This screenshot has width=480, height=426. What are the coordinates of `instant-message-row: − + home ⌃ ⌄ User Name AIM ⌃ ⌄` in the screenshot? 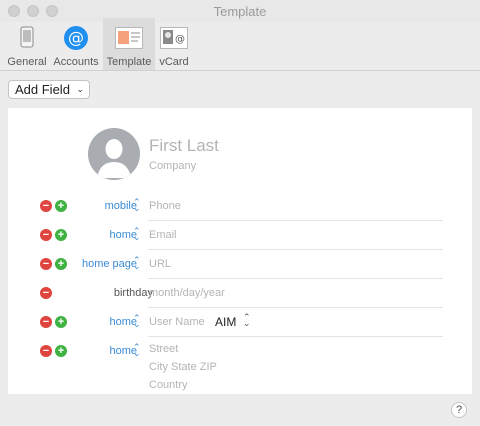 It's located at (239, 323).